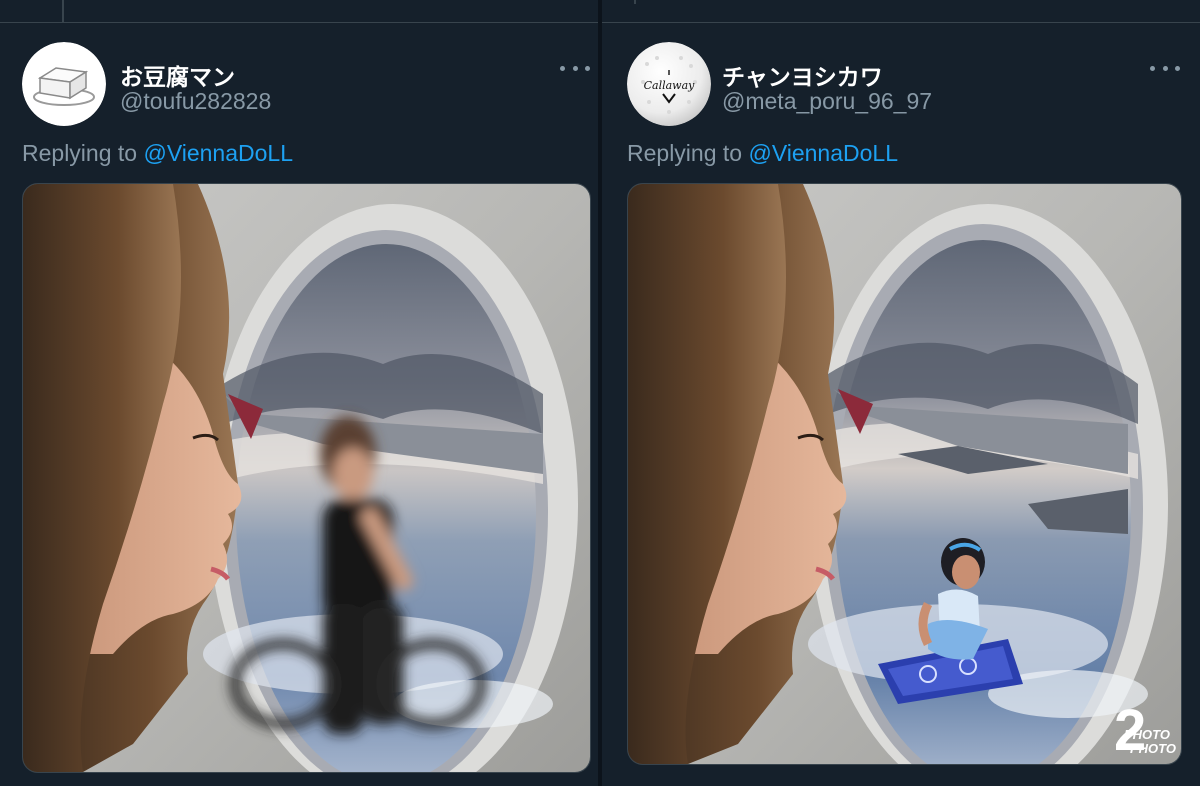 The height and width of the screenshot is (786, 1200). Describe the element at coordinates (827, 101) in the screenshot. I see `user-handle: @meta_poru_96_97` at that location.